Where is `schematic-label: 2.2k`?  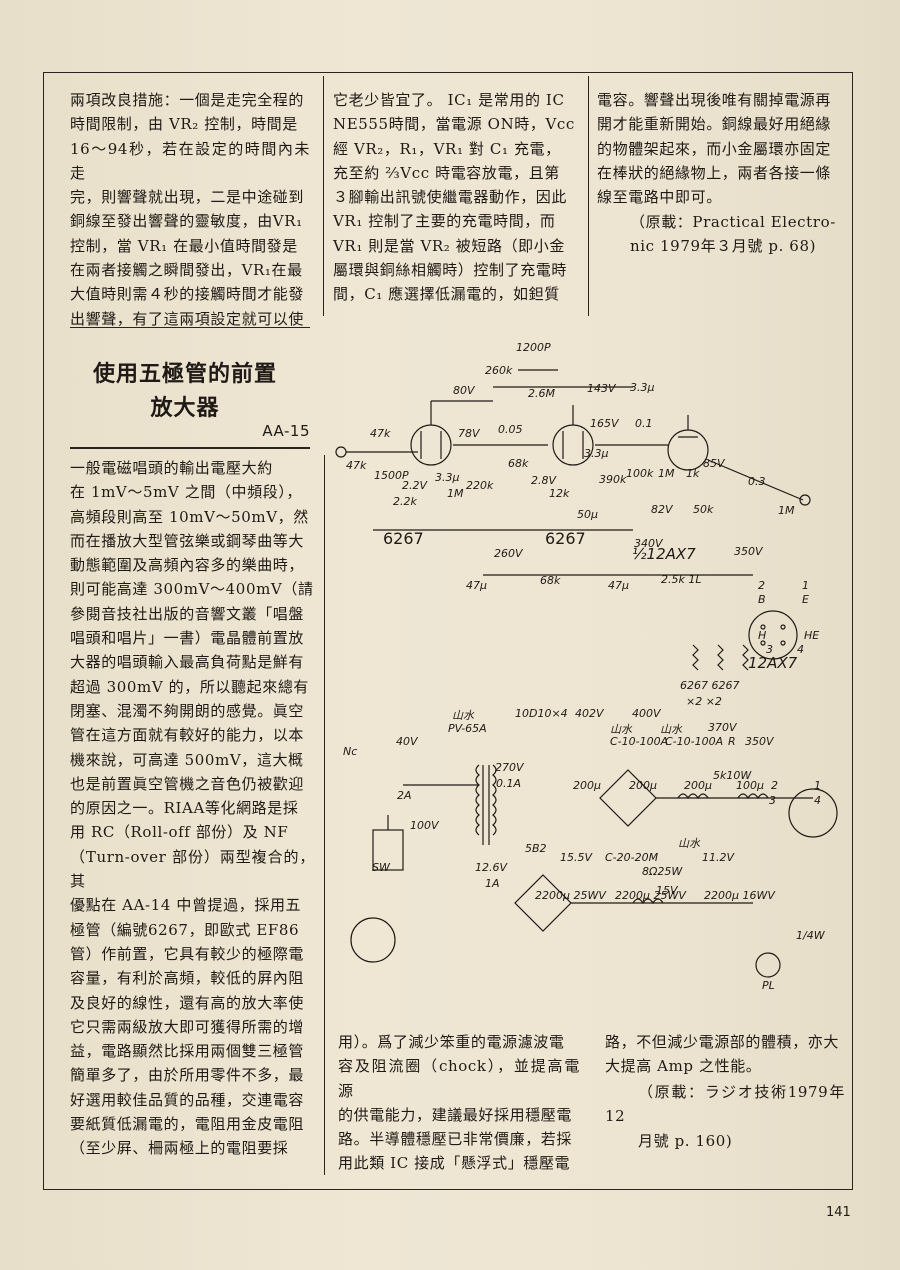
schematic-label: 2.2k is located at coordinates (405, 501).